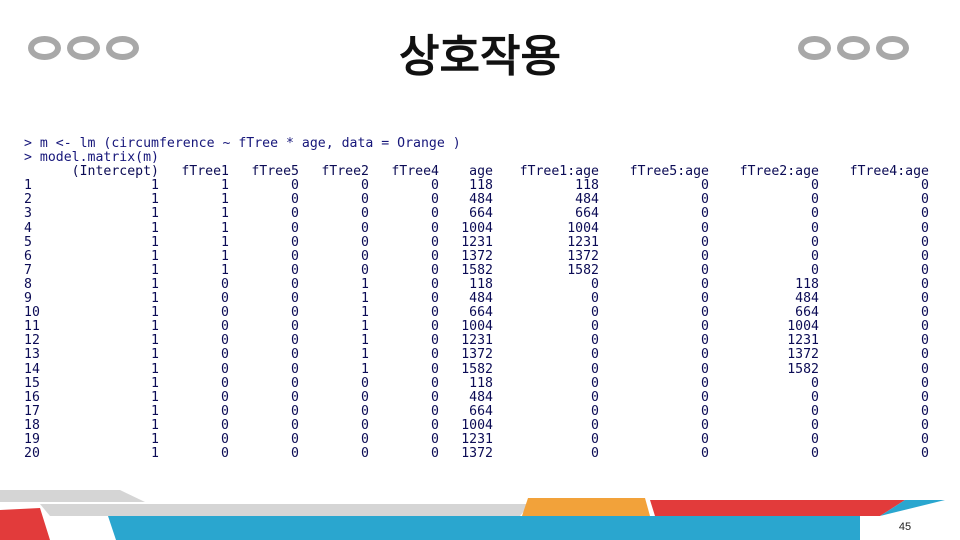 The width and height of the screenshot is (960, 540). I want to click on table-row: 16 1 0 0 0 0 484 0 0 0 0, so click(476, 397).